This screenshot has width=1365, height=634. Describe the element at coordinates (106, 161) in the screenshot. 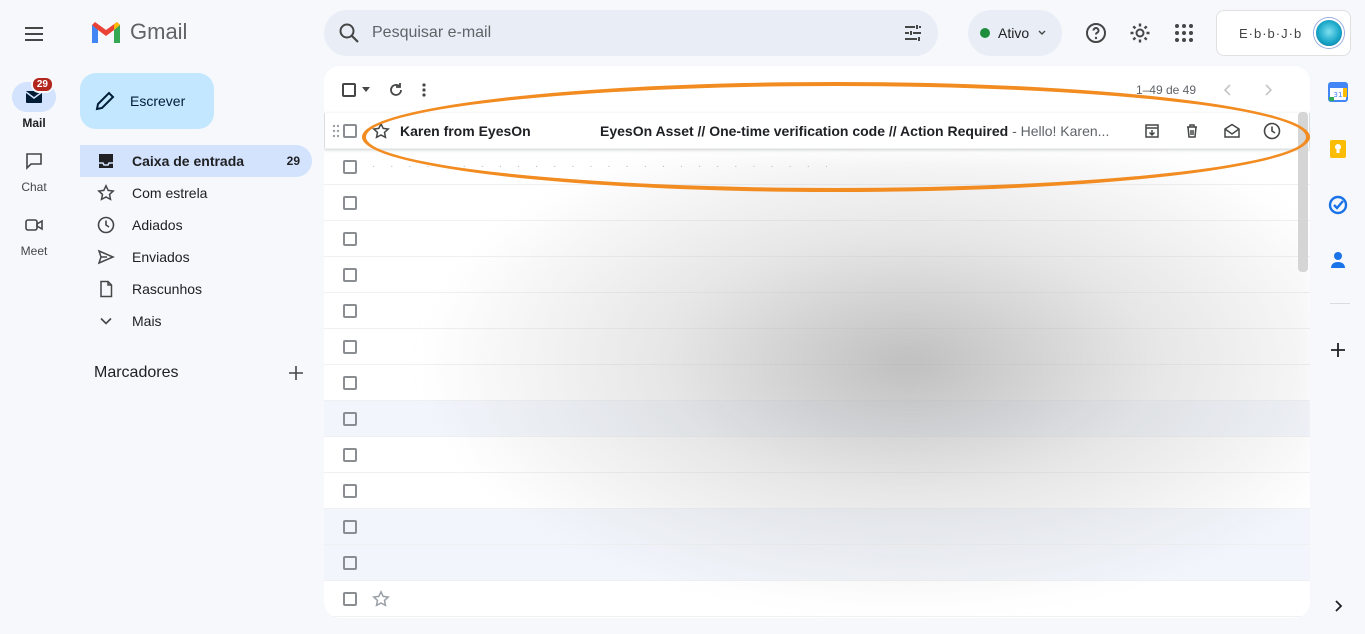

I see `inbox-icon` at that location.